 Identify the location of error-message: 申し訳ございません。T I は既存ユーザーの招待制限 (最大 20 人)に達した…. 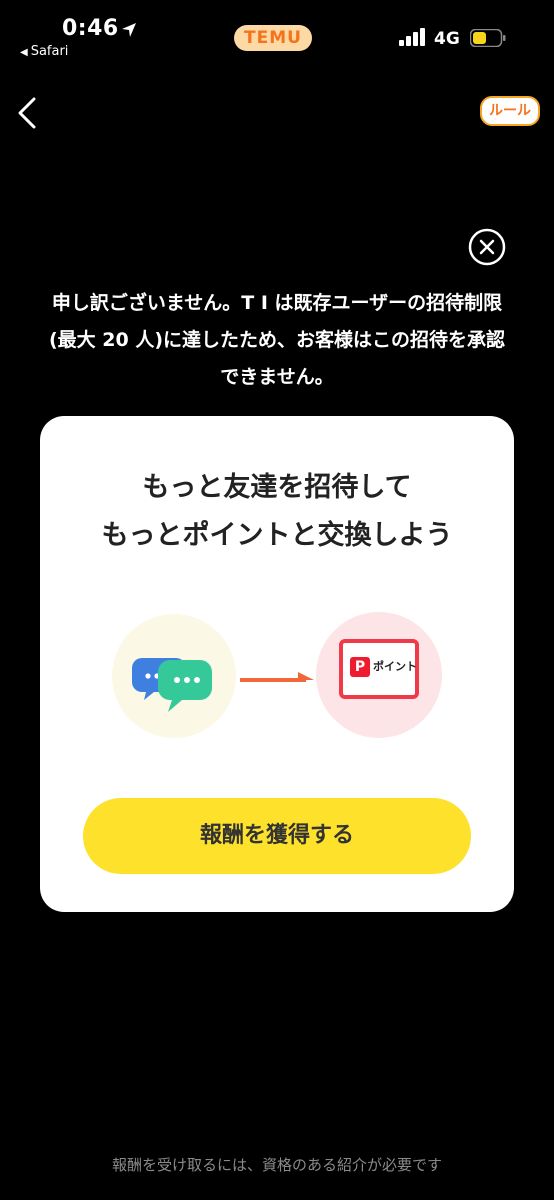
(277, 340).